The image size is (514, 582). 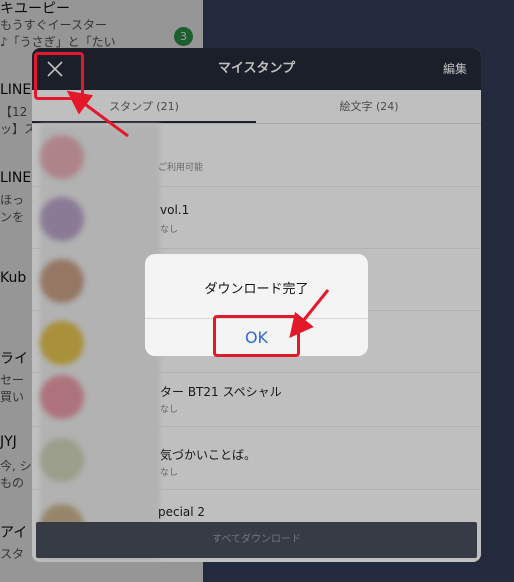 What do you see at coordinates (97, 114) in the screenshot?
I see `arrow-to-close` at bounding box center [97, 114].